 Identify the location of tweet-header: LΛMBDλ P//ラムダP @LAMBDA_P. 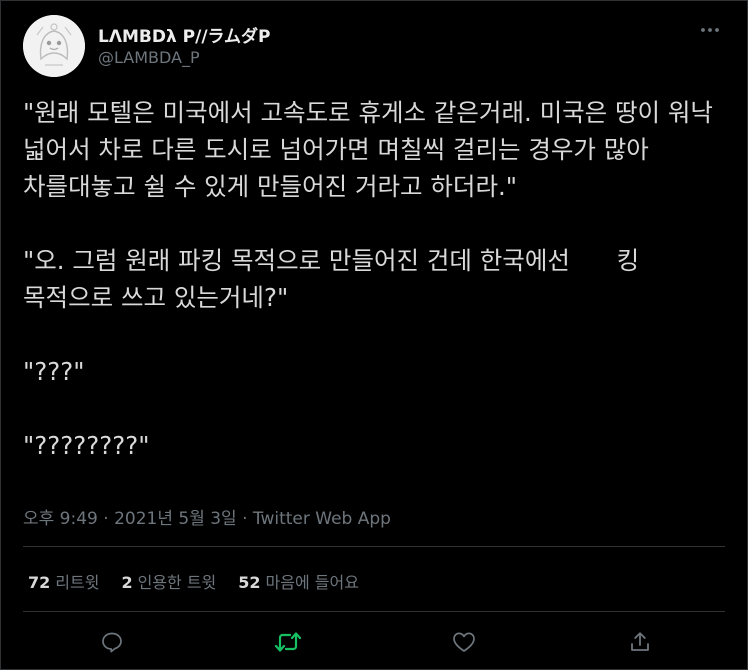
(373, 47).